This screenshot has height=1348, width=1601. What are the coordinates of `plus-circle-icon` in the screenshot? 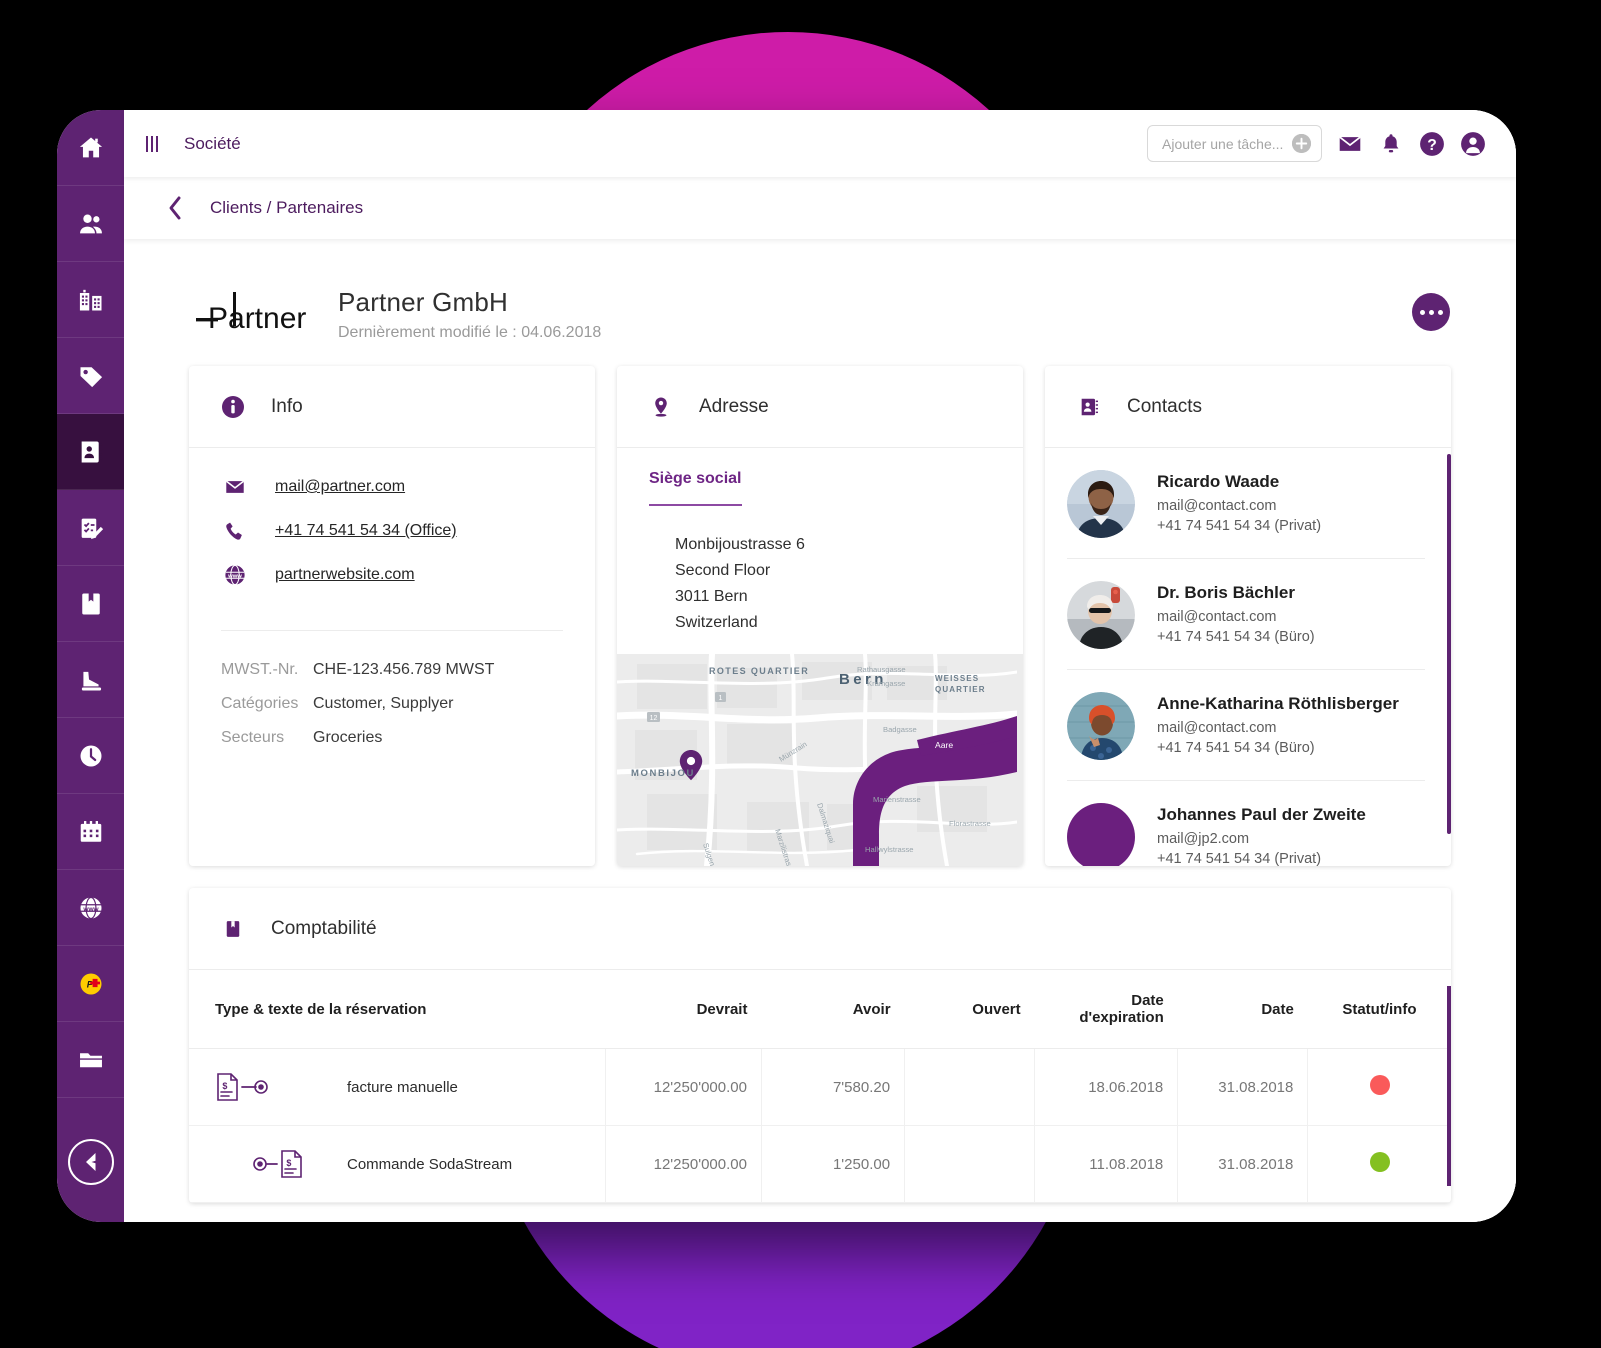 It's located at (1301, 143).